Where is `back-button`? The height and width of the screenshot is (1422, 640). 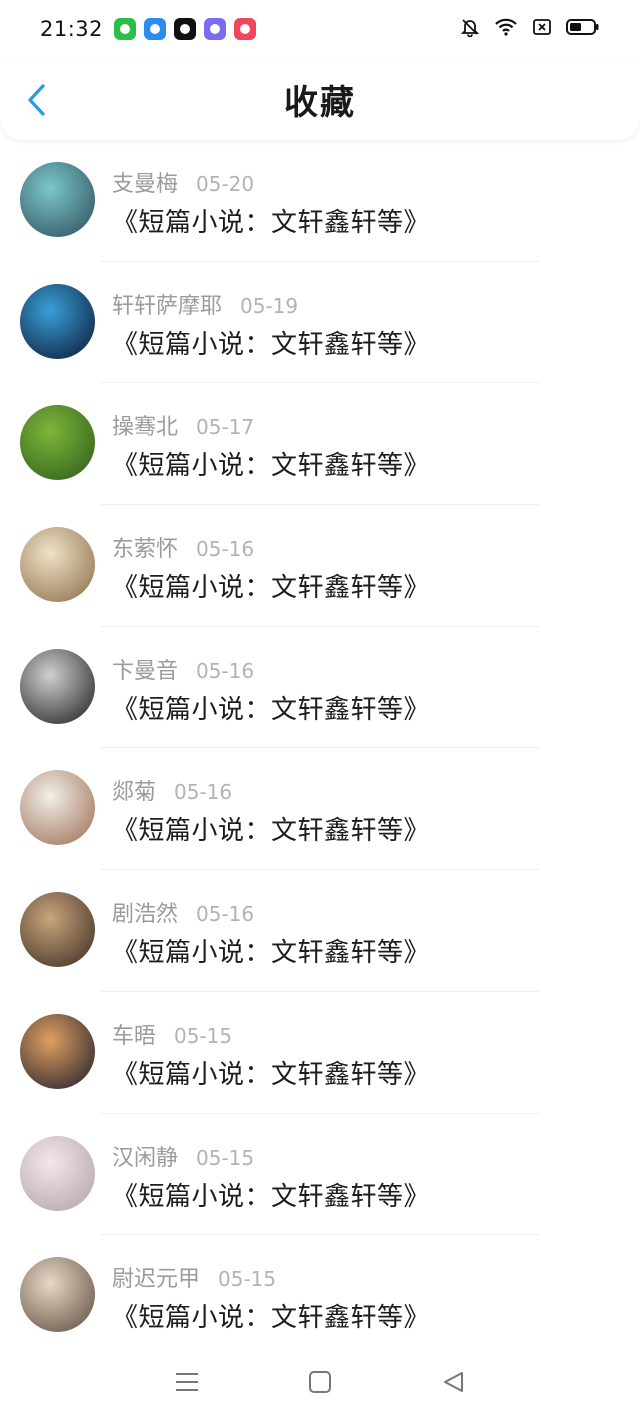 back-button is located at coordinates (36, 100).